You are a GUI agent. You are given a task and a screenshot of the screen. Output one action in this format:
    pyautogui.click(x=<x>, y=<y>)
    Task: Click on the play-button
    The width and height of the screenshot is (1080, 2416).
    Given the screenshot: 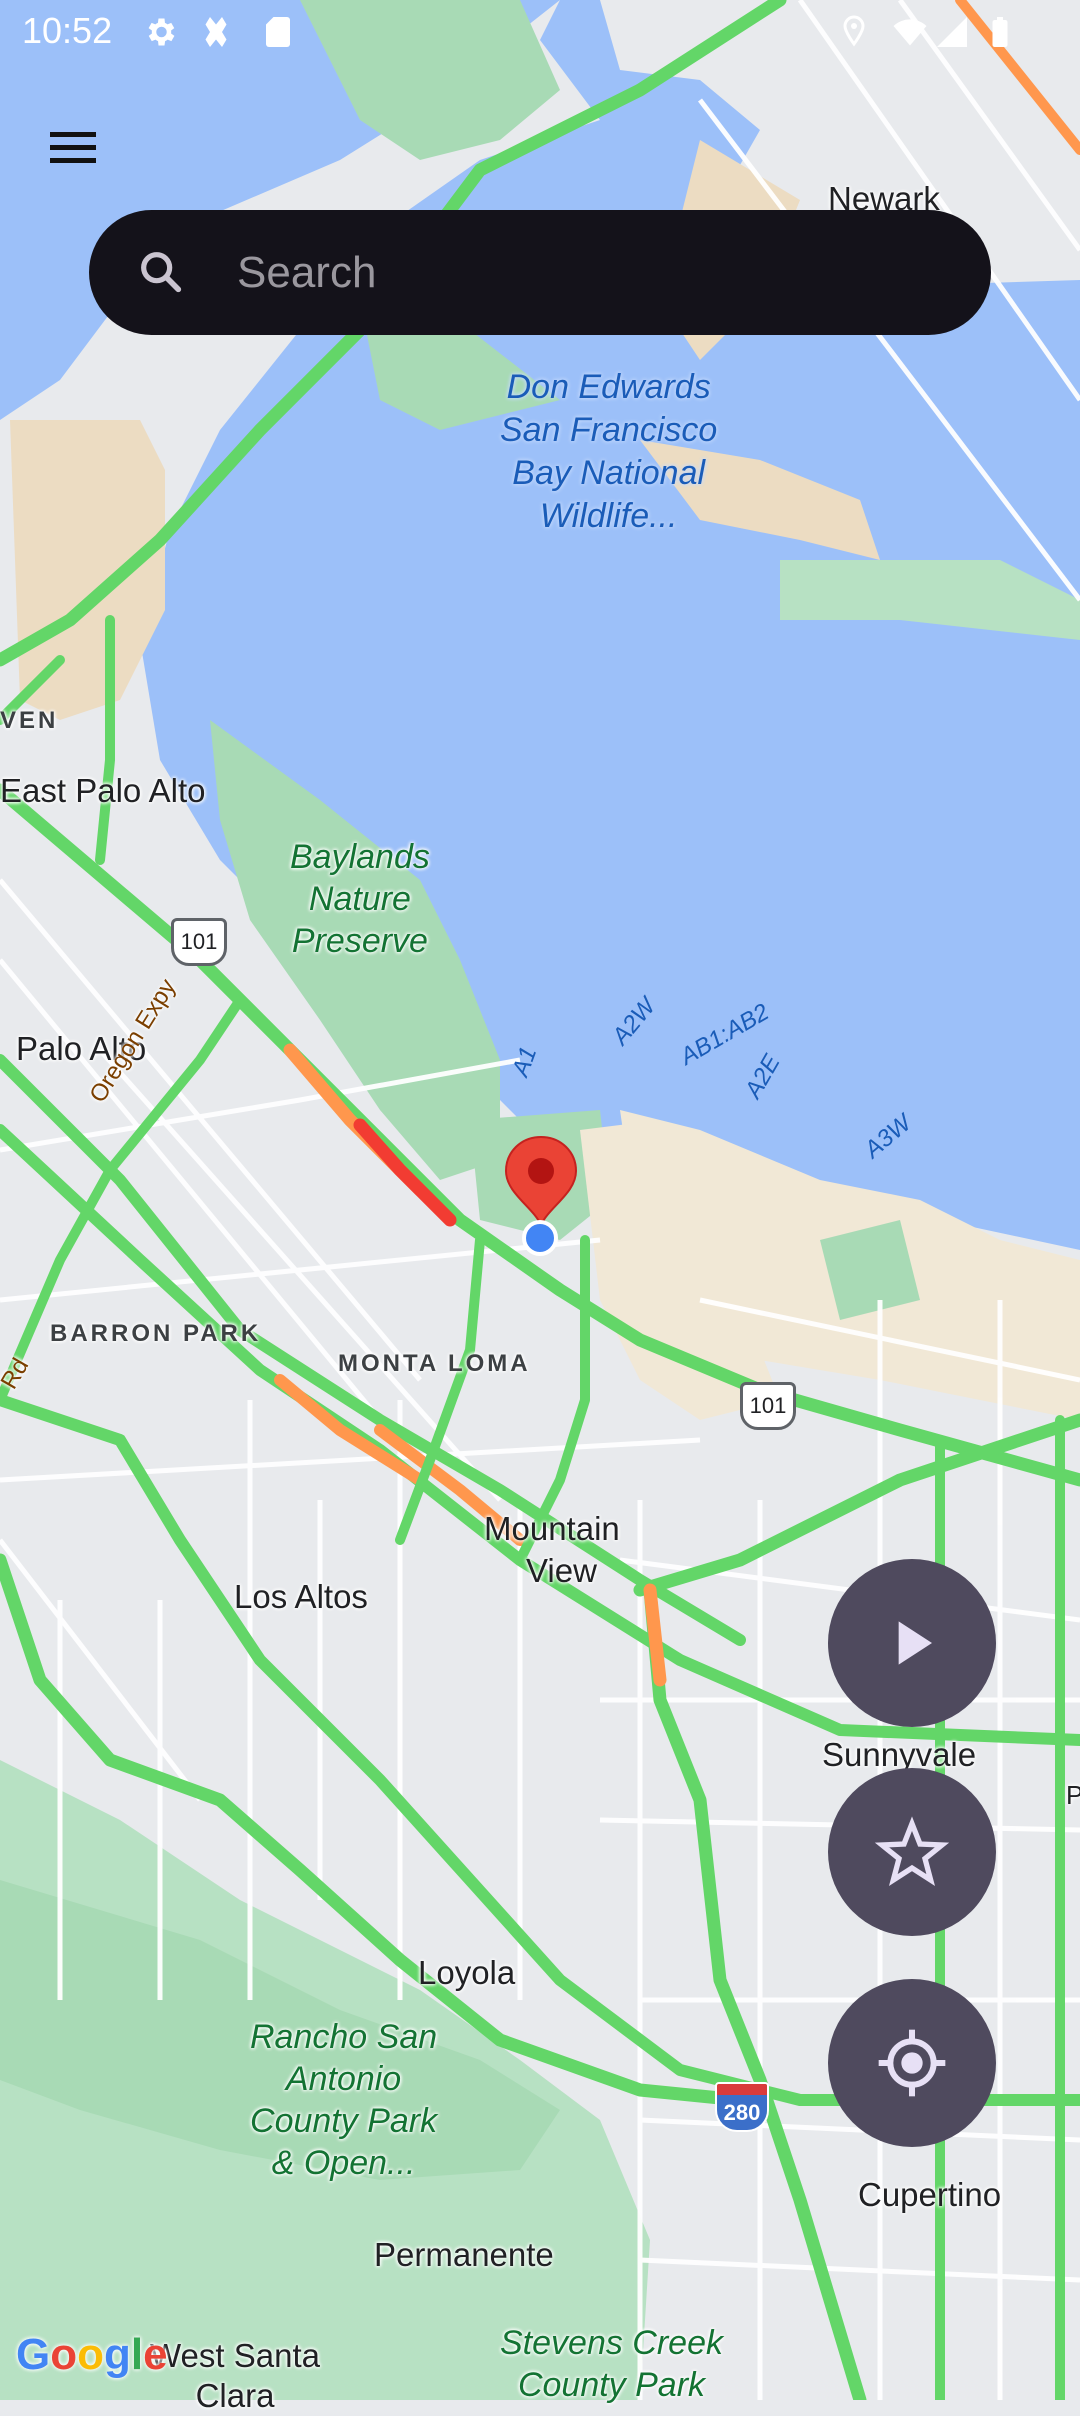 What is the action you would take?
    pyautogui.click(x=912, y=1643)
    